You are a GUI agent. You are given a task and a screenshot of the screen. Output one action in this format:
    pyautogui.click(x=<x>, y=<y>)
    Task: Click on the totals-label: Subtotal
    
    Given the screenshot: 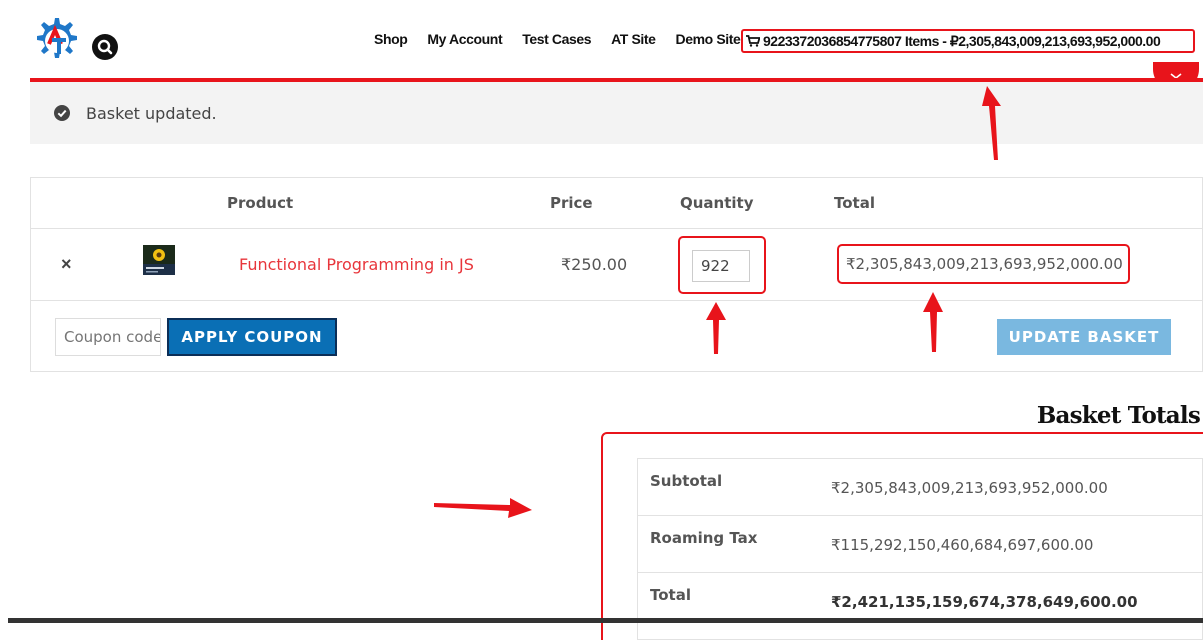 What is the action you would take?
    pyautogui.click(x=686, y=481)
    